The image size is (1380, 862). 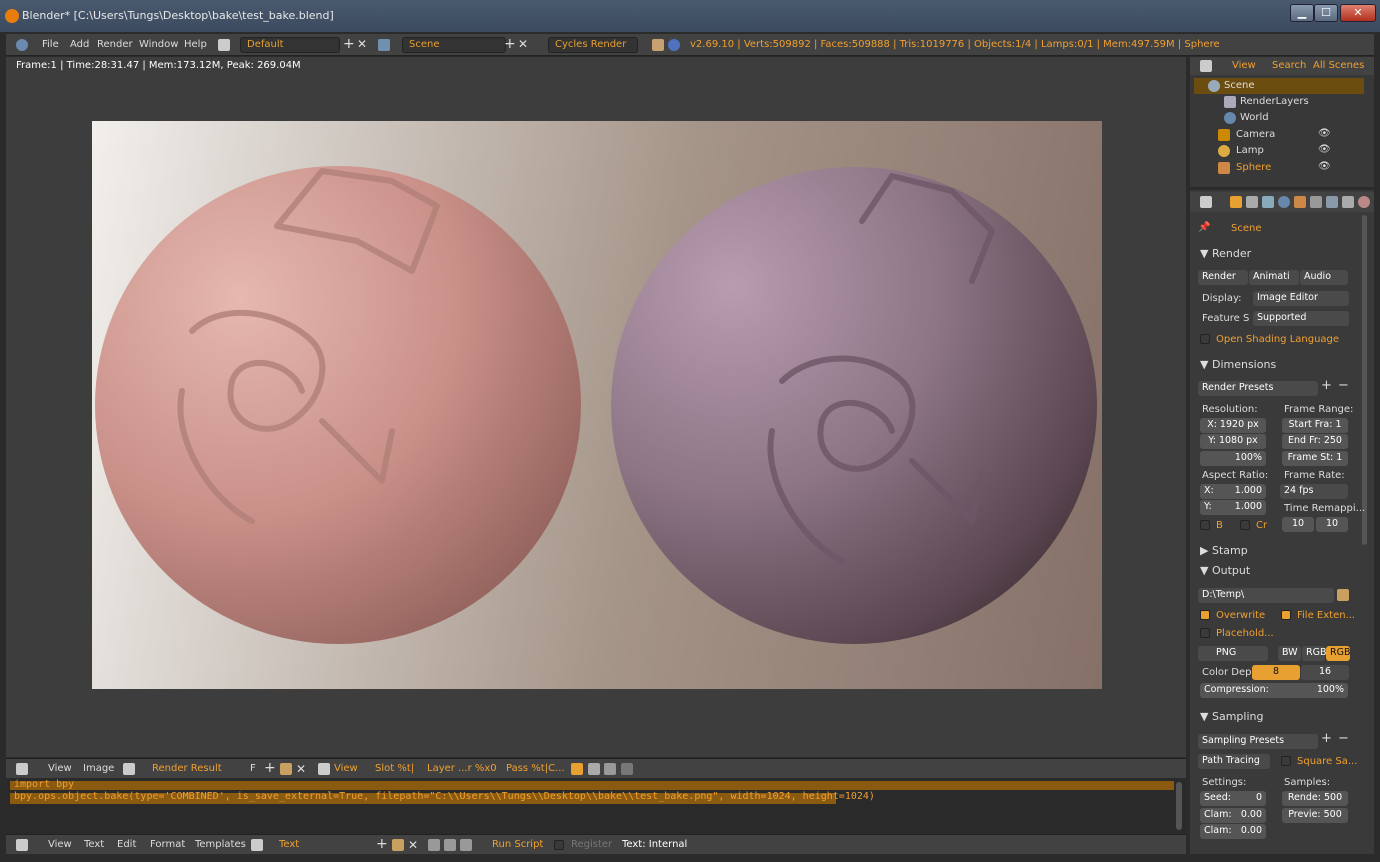 What do you see at coordinates (1266, 595) in the screenshot?
I see `output-path-field: D:\Temp\` at bounding box center [1266, 595].